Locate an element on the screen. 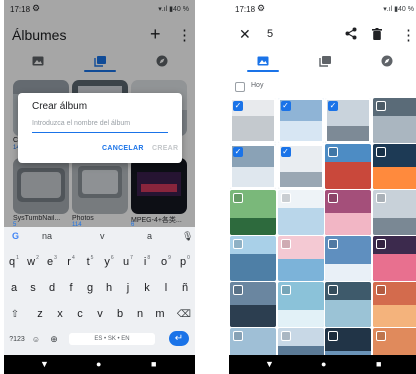  more-options-icon: ⋮ is located at coordinates (408, 35).